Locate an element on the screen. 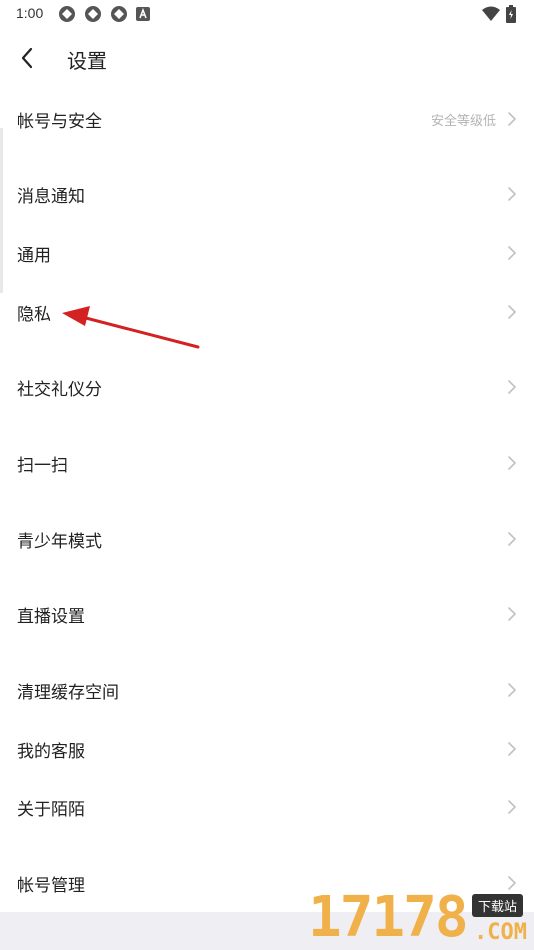 The image size is (534, 950). wifi-icon is located at coordinates (491, 13).